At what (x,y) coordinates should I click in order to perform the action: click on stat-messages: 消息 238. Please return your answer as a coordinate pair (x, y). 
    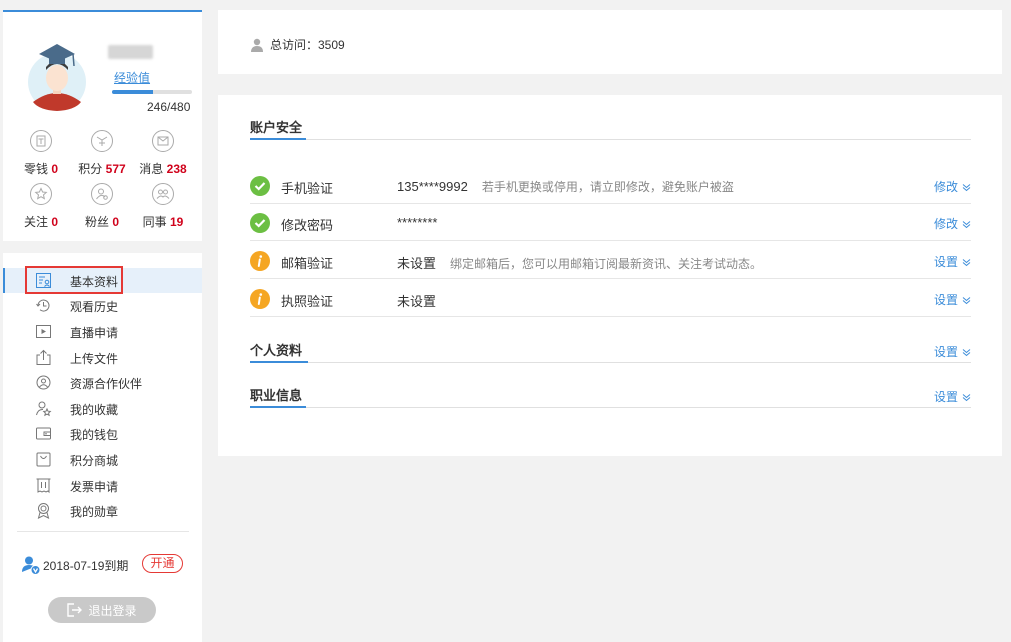
    Looking at the image, I should click on (163, 153).